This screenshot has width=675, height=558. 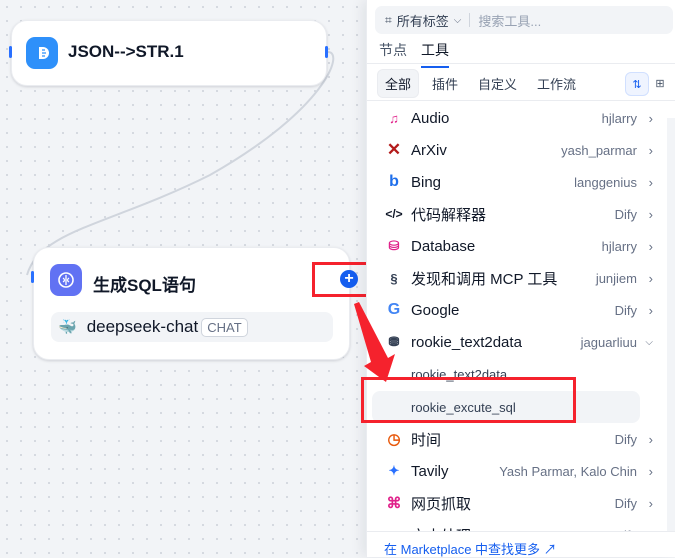 I want to click on annotation-arrow, so click(x=374, y=342).